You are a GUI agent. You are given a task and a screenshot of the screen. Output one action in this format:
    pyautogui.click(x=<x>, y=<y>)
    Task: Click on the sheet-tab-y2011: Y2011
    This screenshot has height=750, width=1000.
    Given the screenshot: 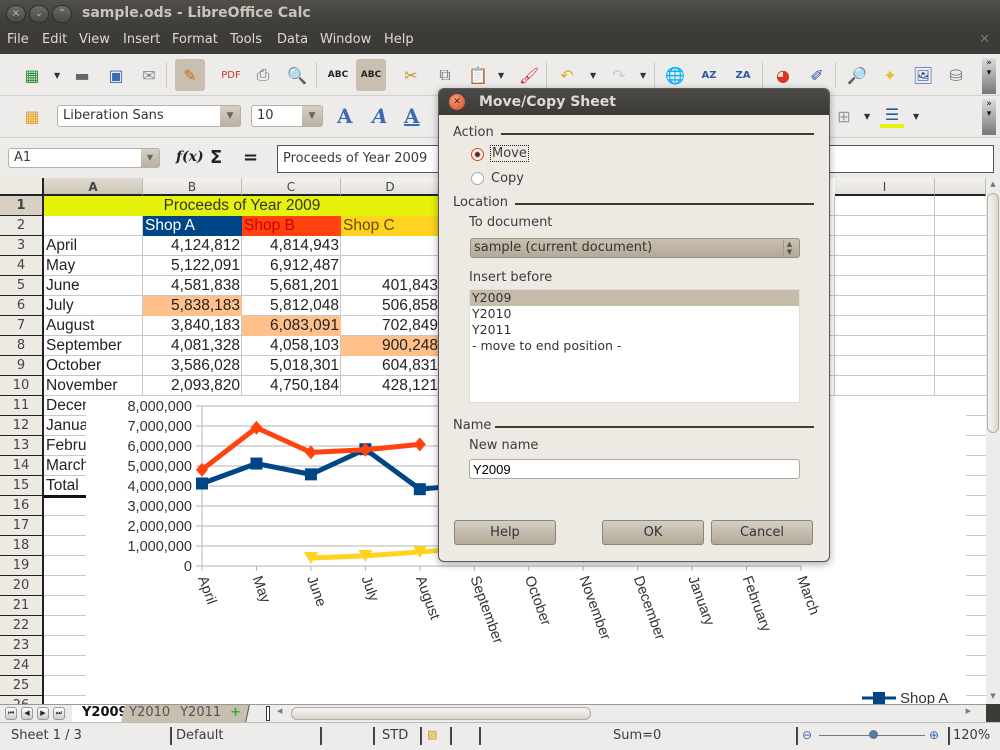 What is the action you would take?
    pyautogui.click(x=201, y=713)
    